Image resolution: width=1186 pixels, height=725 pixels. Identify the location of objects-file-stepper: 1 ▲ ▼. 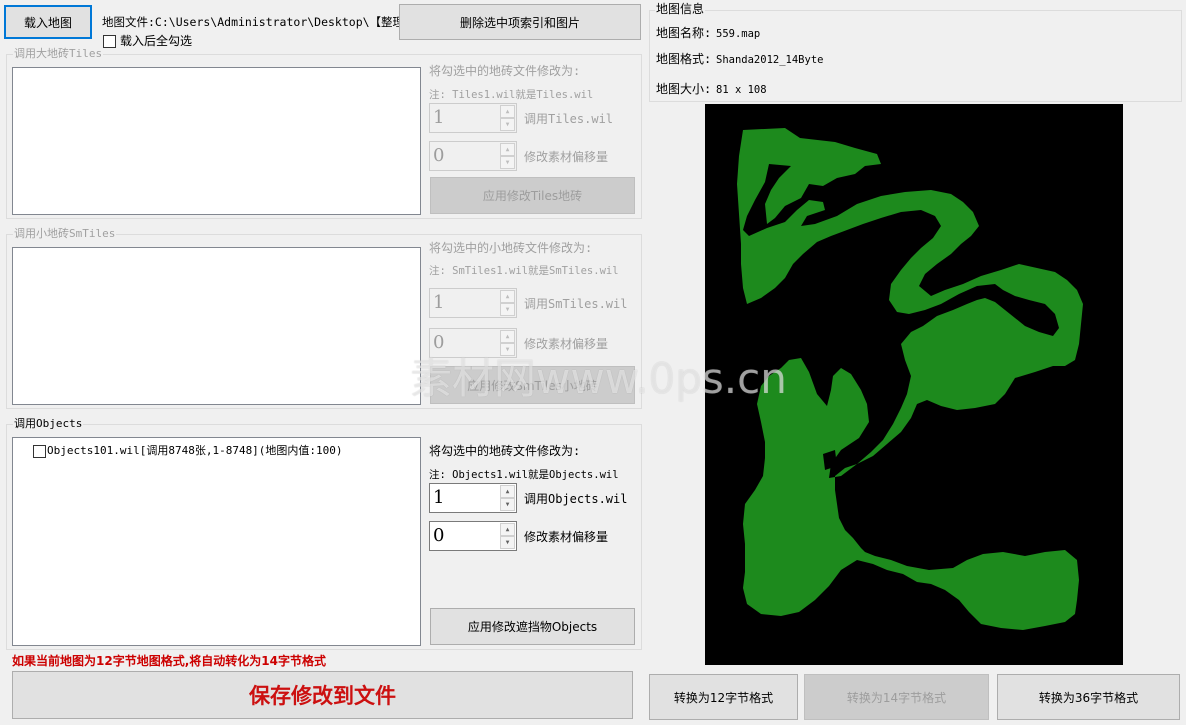
(473, 498).